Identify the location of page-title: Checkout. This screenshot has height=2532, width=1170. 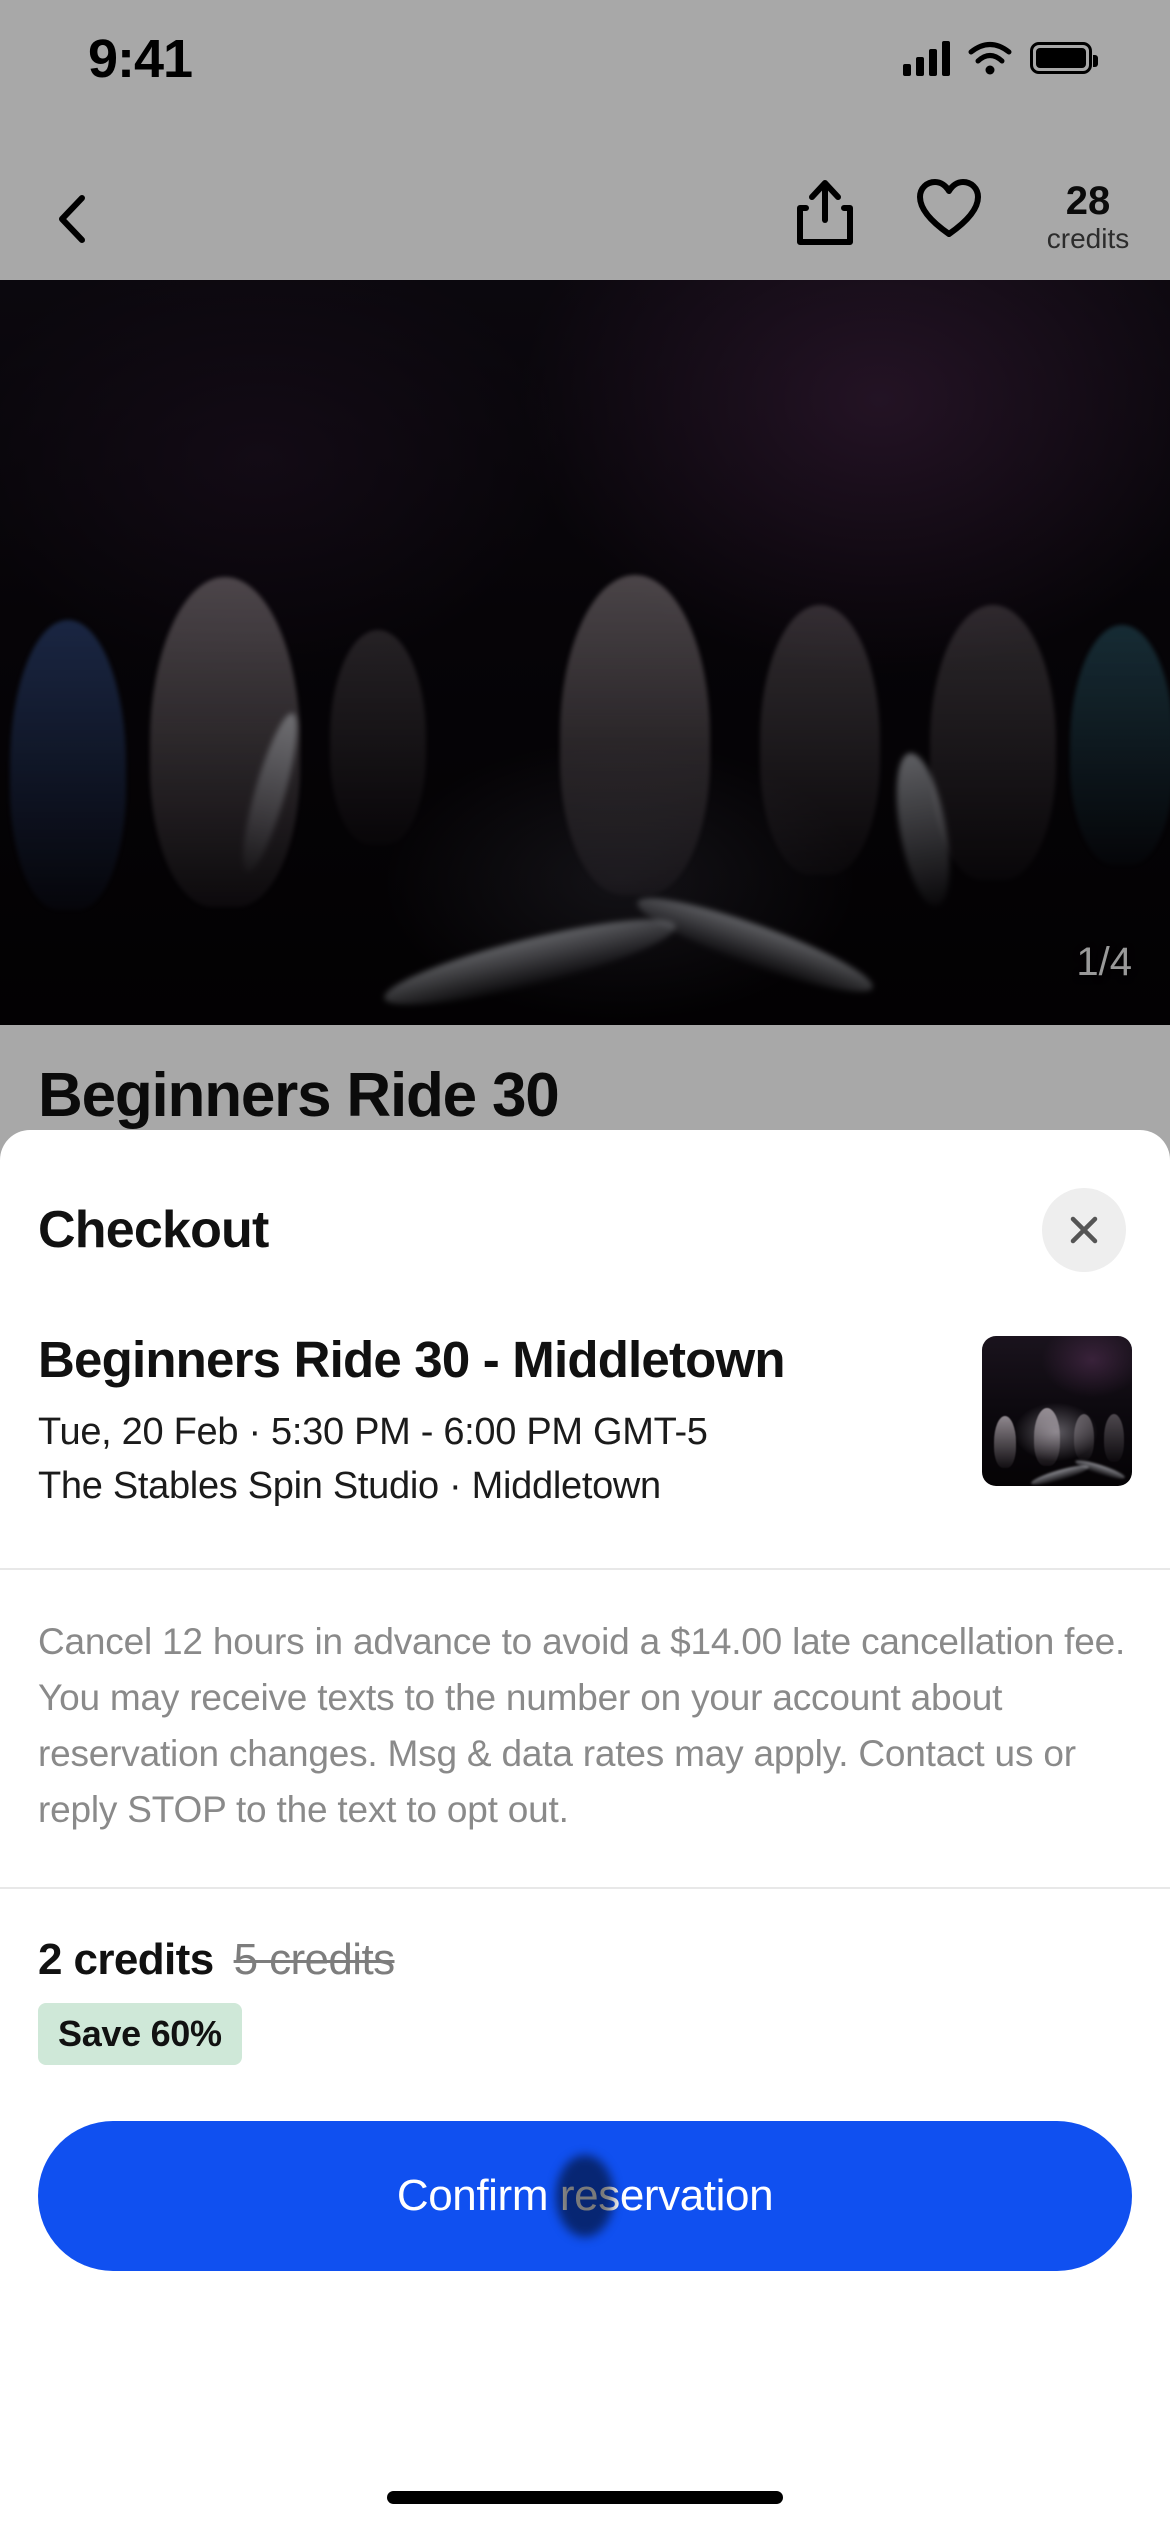
(153, 1230).